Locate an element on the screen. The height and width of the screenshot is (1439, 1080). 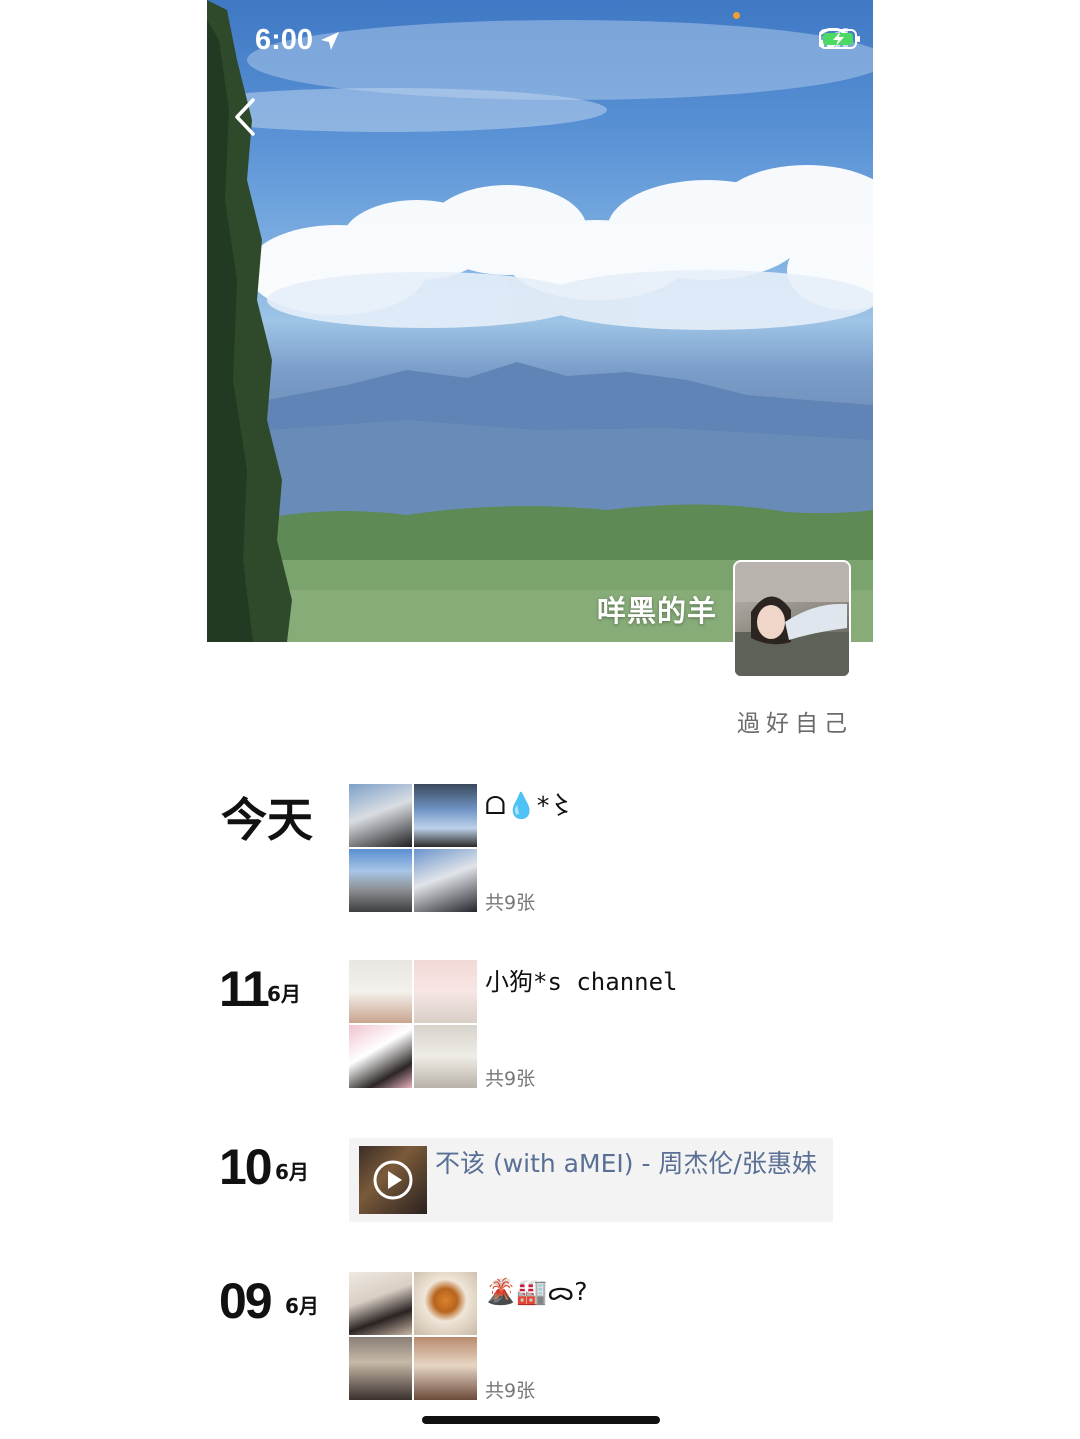
music-cover is located at coordinates (393, 1180).